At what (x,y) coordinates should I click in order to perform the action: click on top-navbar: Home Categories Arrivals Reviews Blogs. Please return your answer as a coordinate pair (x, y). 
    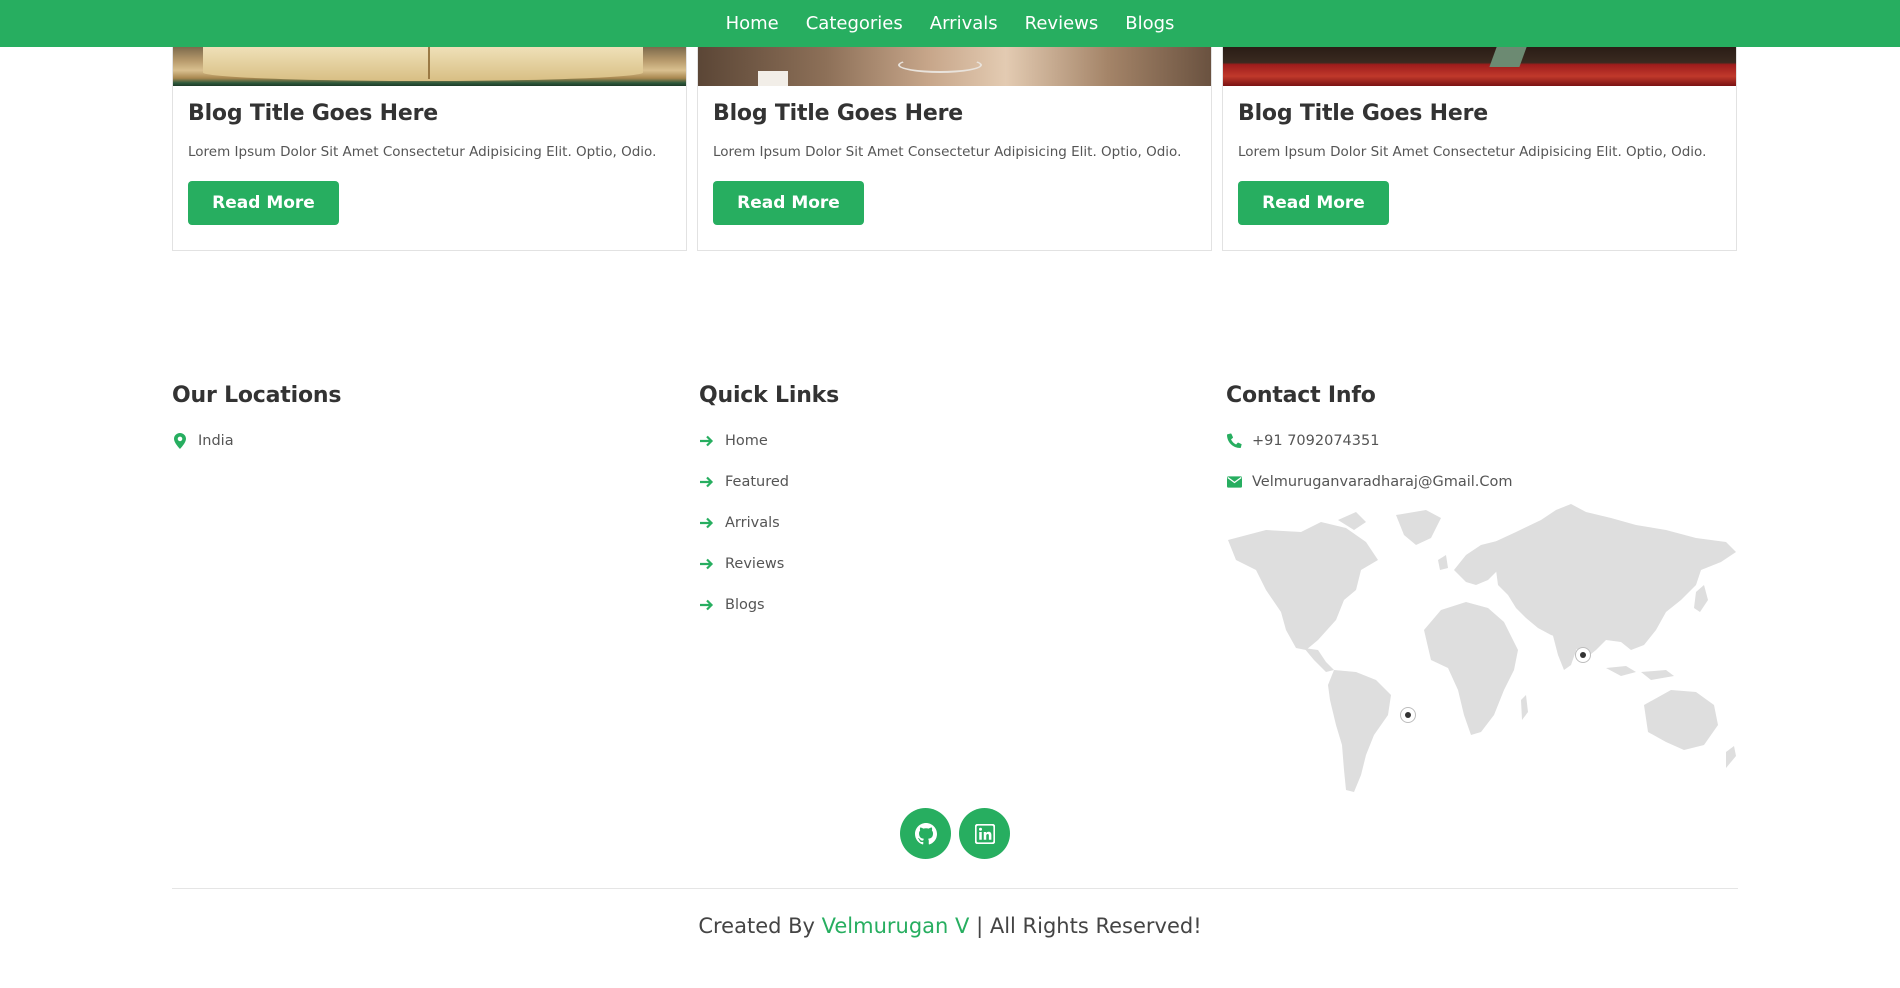
    Looking at the image, I should click on (950, 23).